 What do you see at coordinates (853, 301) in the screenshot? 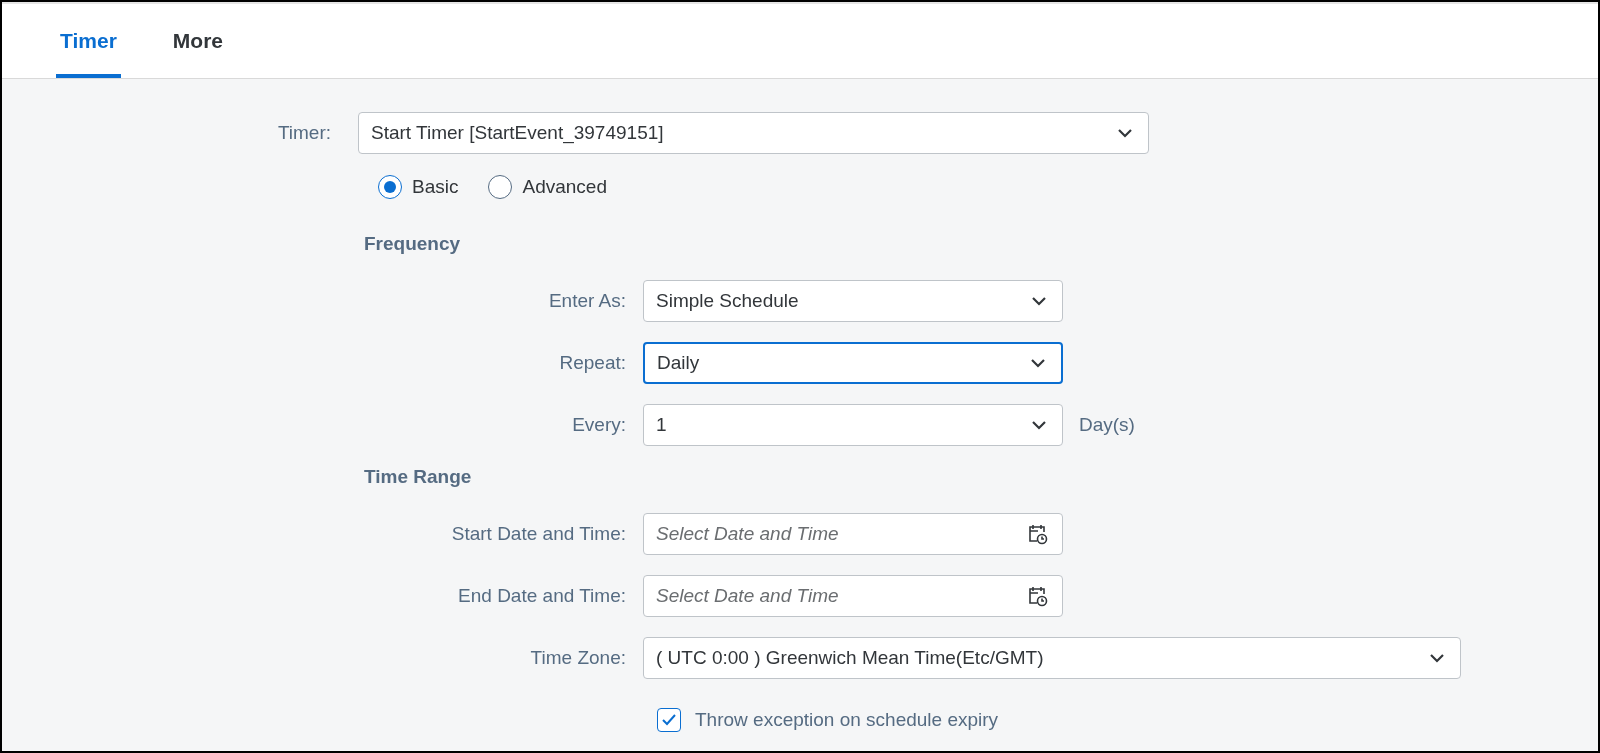
I see `dropdown-field: Simple Schedule` at bounding box center [853, 301].